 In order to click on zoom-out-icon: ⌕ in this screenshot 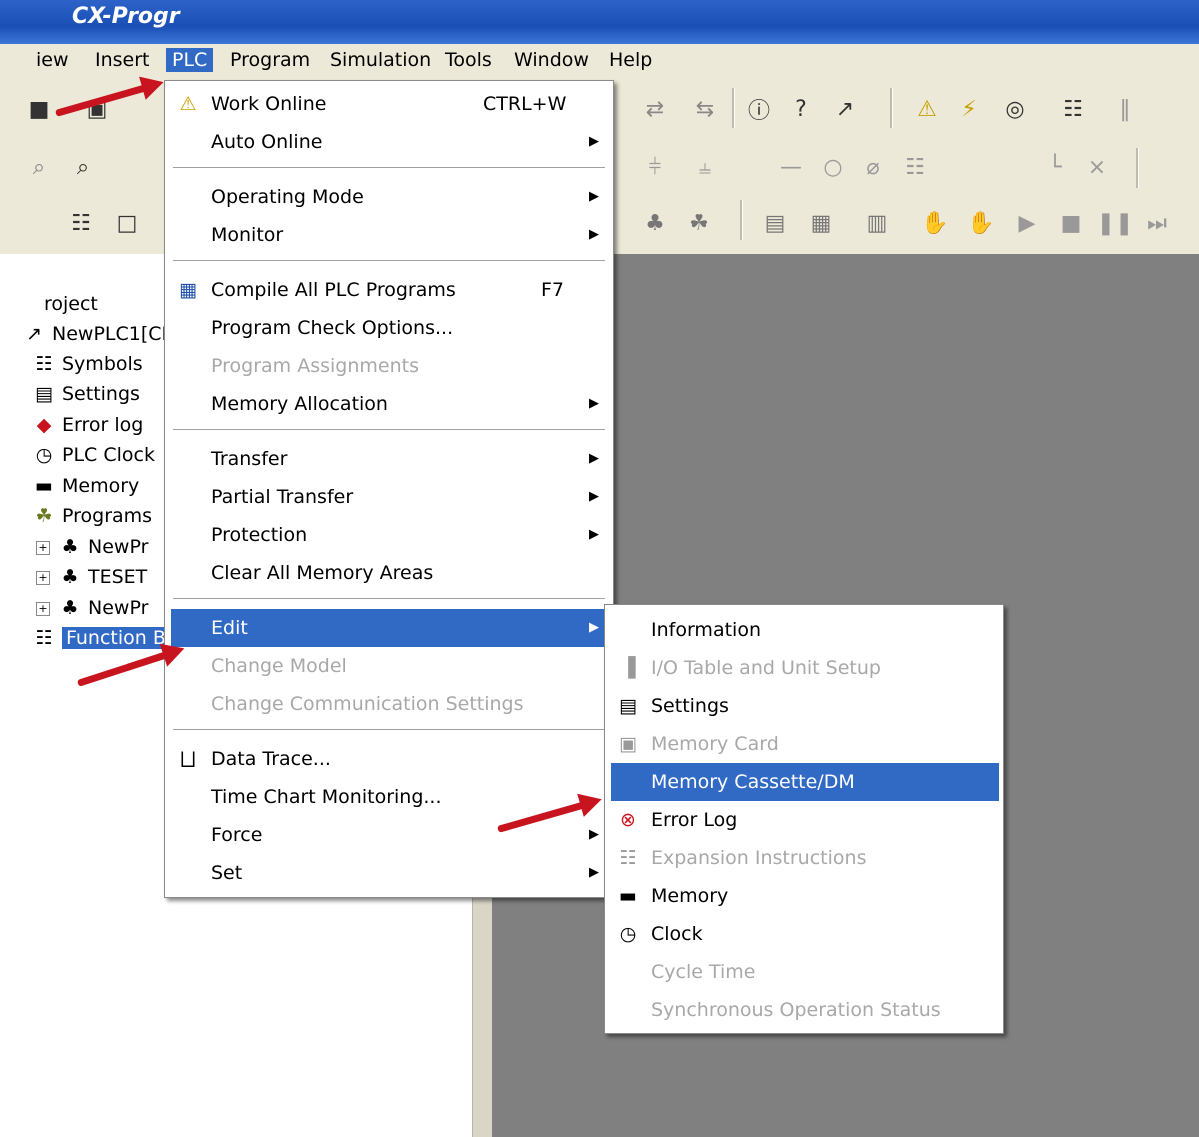, I will do `click(39, 167)`.